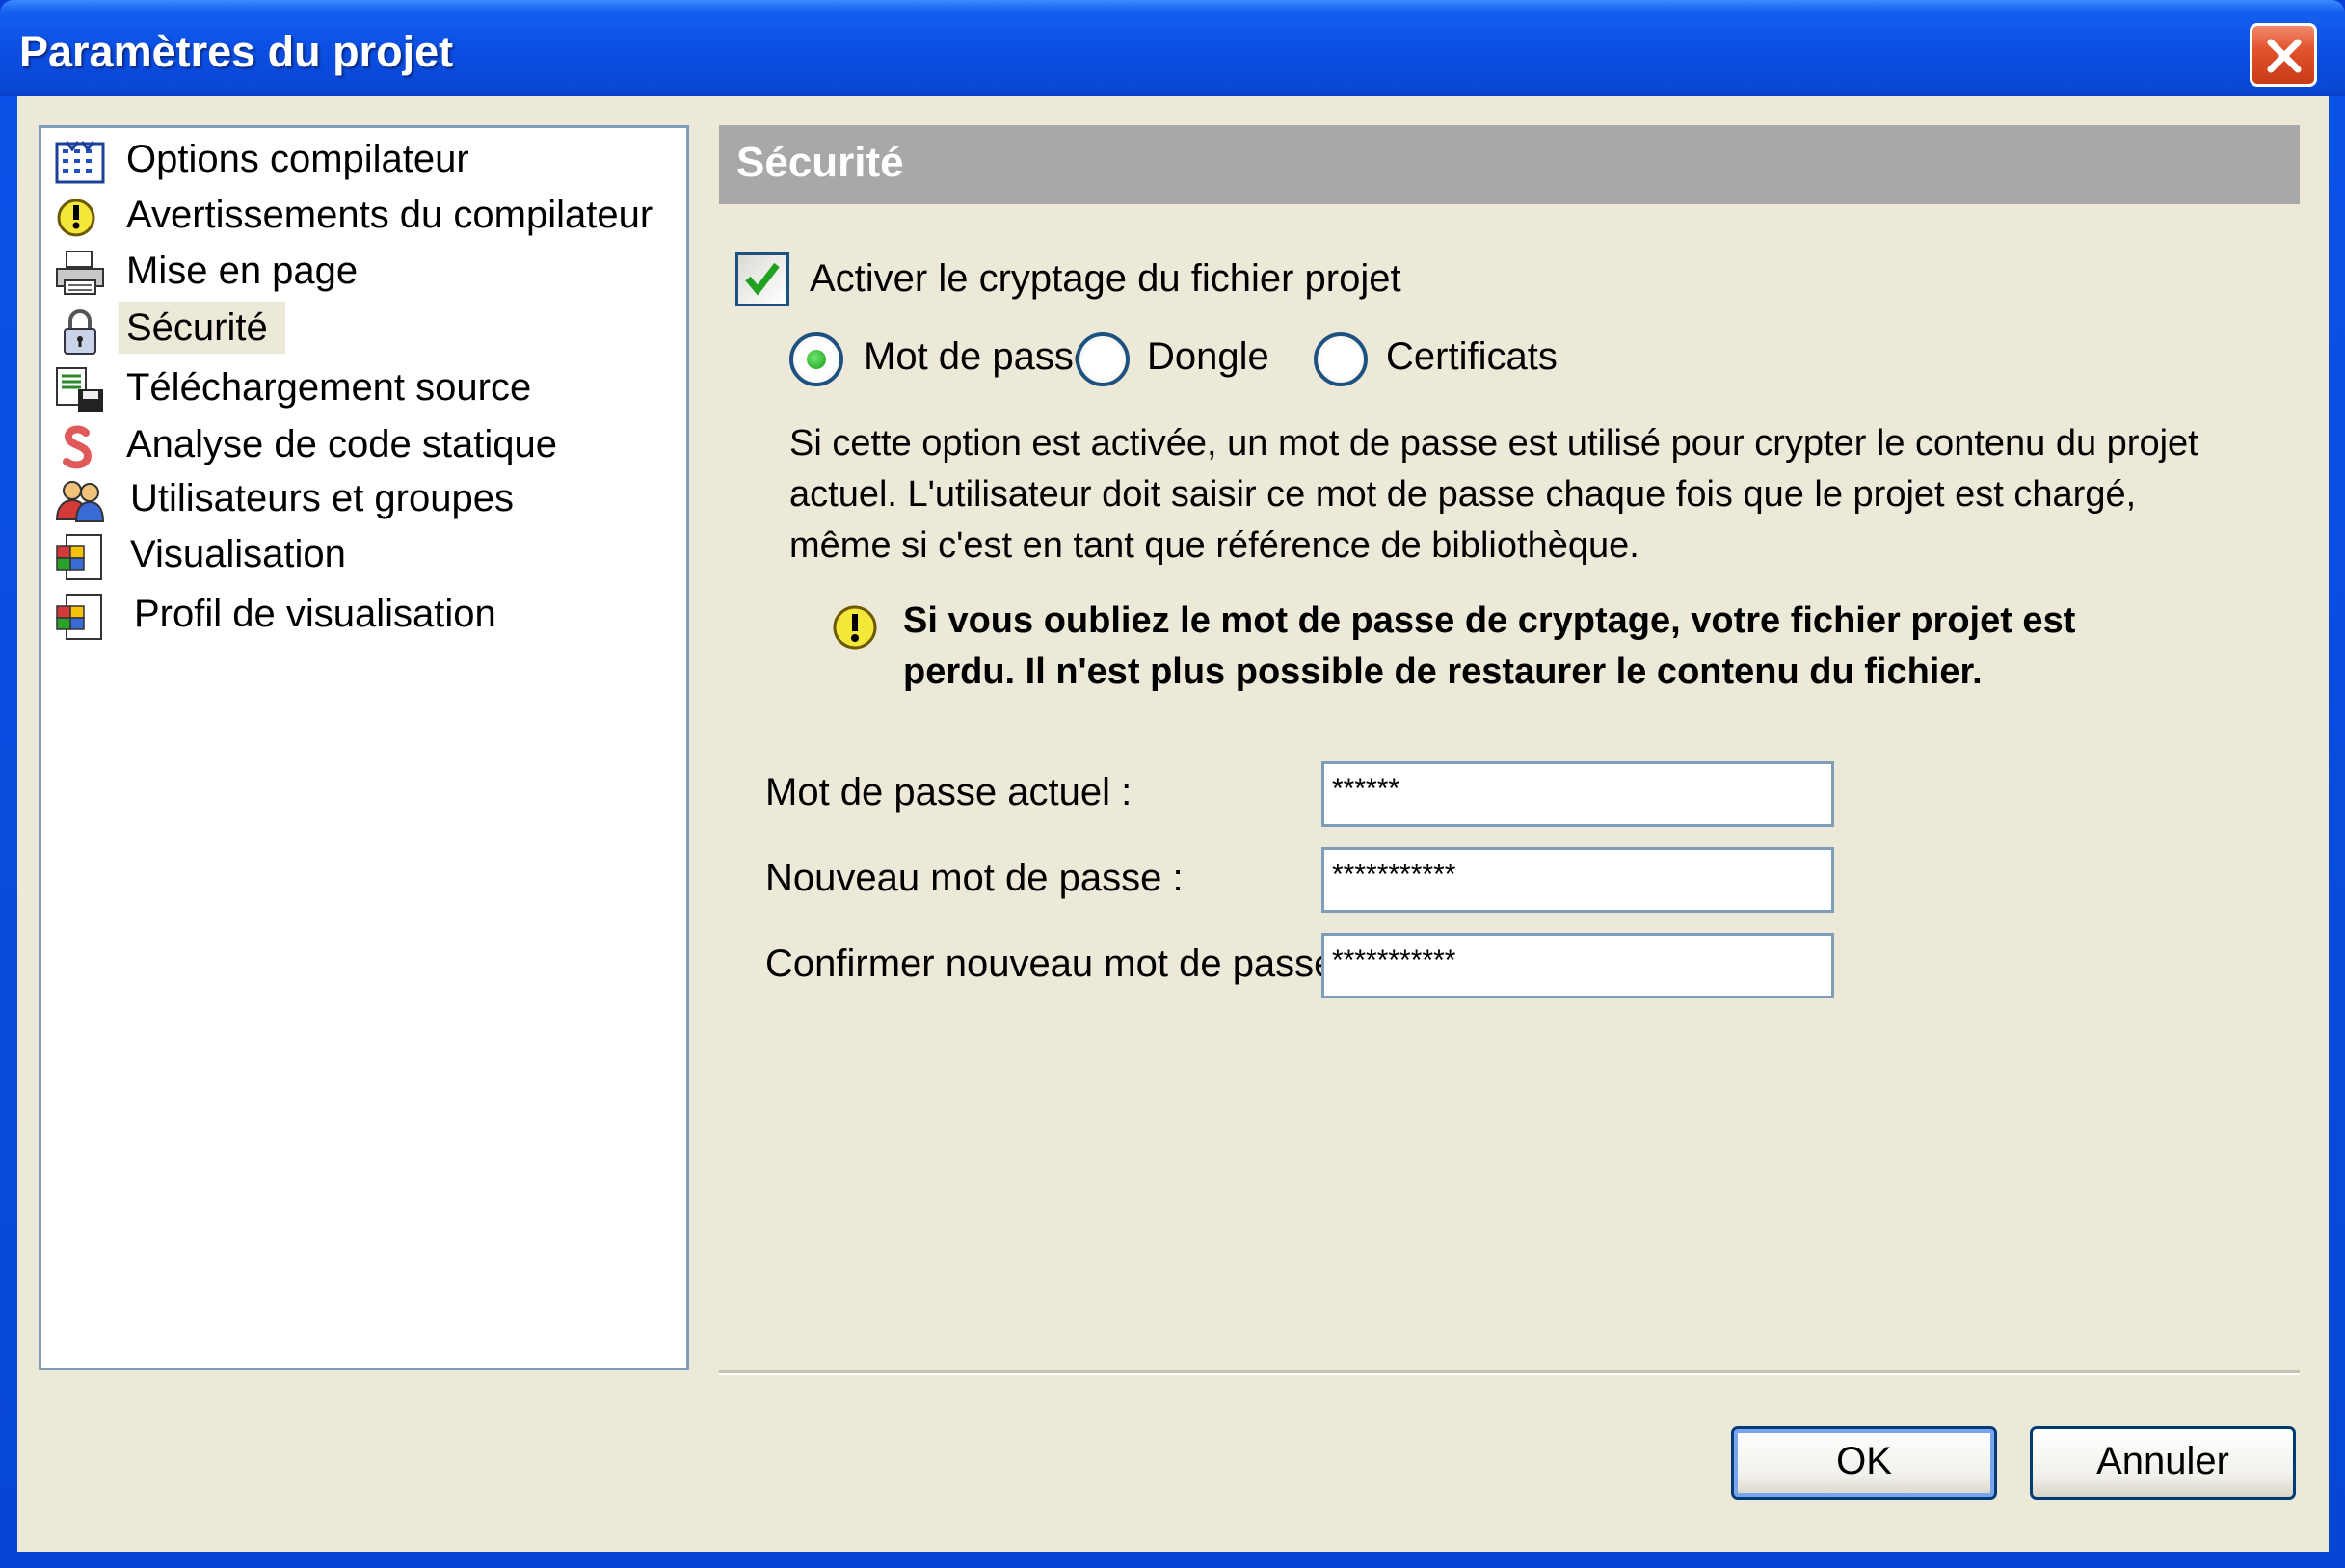  What do you see at coordinates (1208, 357) in the screenshot?
I see `radio-dongle-label: Dongle` at bounding box center [1208, 357].